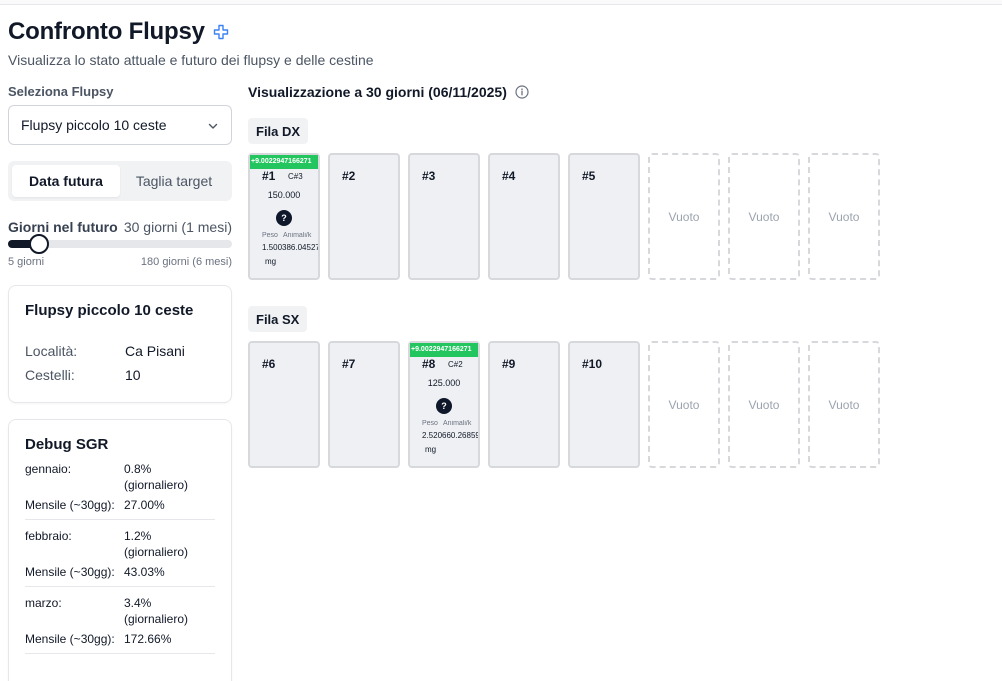  I want to click on baskets-row: Cestelli: 10, so click(120, 375).